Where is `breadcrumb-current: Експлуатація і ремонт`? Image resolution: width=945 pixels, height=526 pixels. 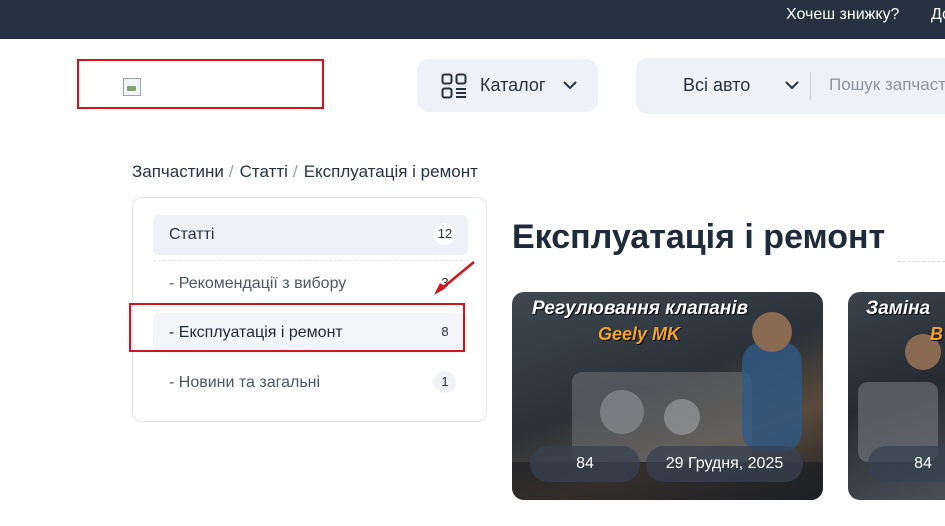 breadcrumb-current: Експлуатація і ремонт is located at coordinates (390, 171).